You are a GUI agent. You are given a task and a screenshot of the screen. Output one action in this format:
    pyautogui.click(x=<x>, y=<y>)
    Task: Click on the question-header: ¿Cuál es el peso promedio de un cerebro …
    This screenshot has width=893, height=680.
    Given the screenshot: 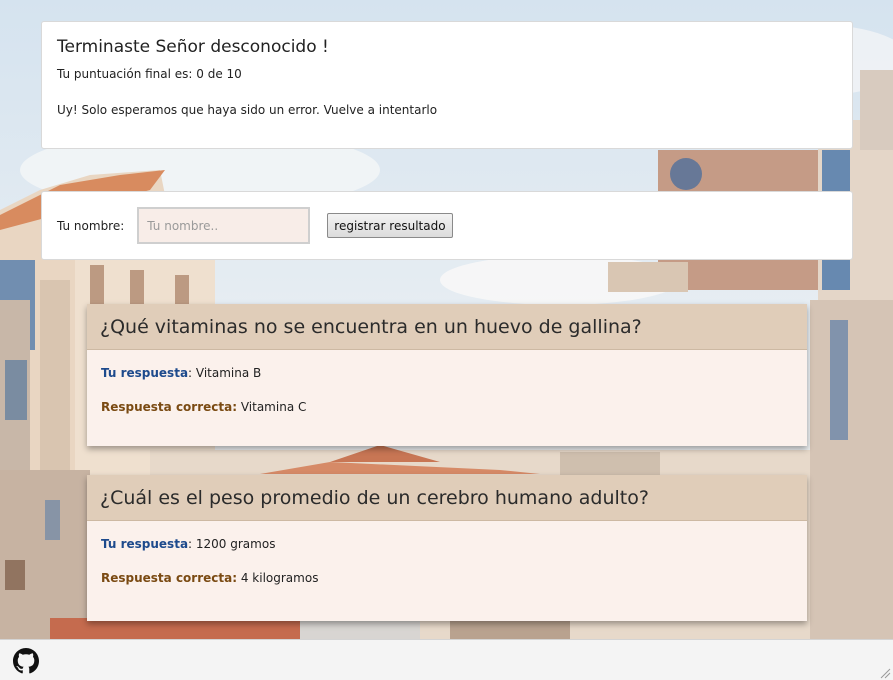 What is the action you would take?
    pyautogui.click(x=447, y=498)
    